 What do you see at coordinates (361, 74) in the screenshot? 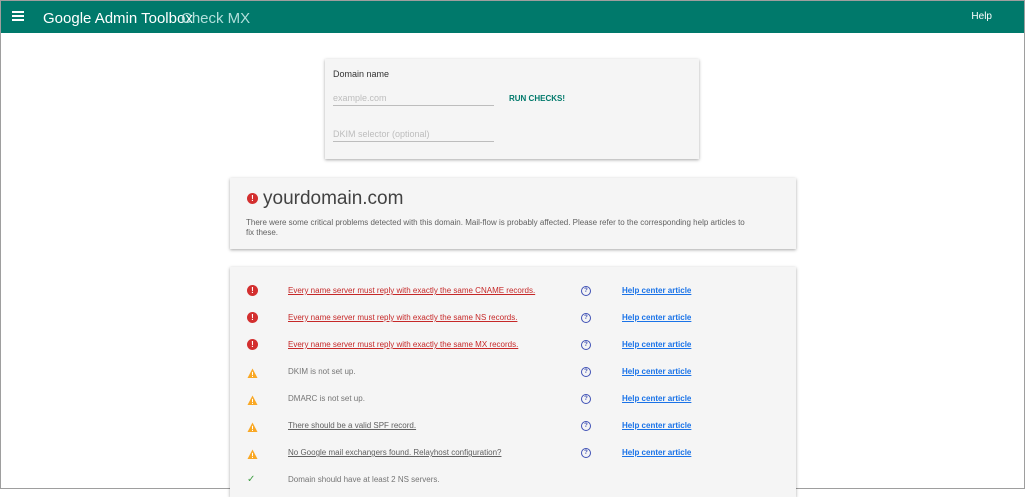
I see `domain-name-label: Domain name` at bounding box center [361, 74].